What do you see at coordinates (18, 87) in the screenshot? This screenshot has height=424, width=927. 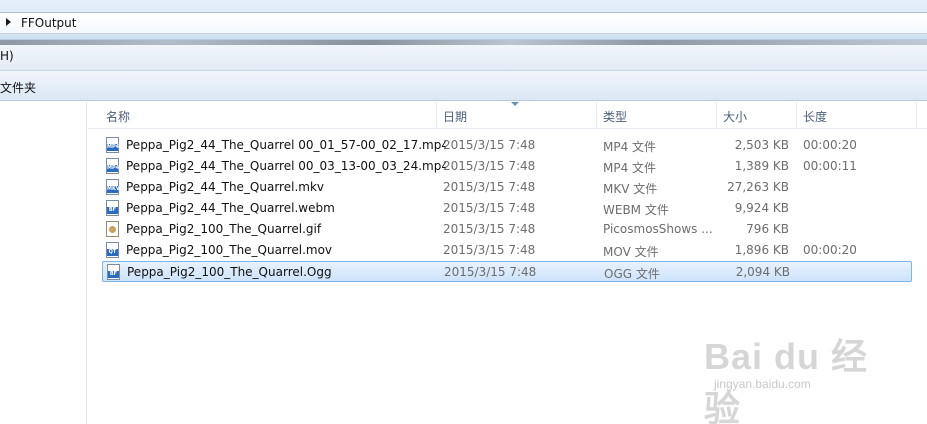 I see `new-folder-button: 文件夹` at bounding box center [18, 87].